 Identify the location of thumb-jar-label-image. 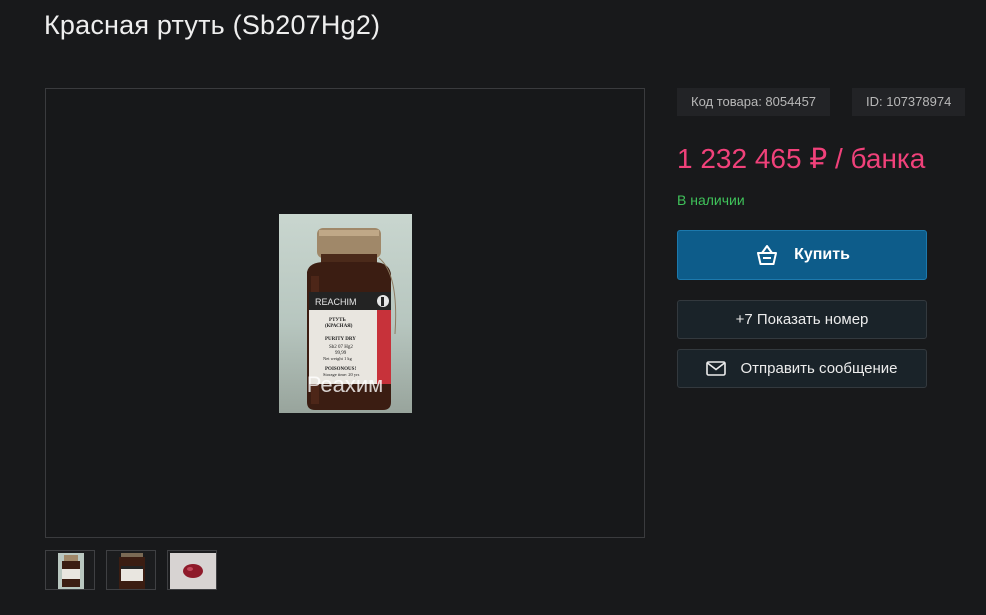
(131, 570).